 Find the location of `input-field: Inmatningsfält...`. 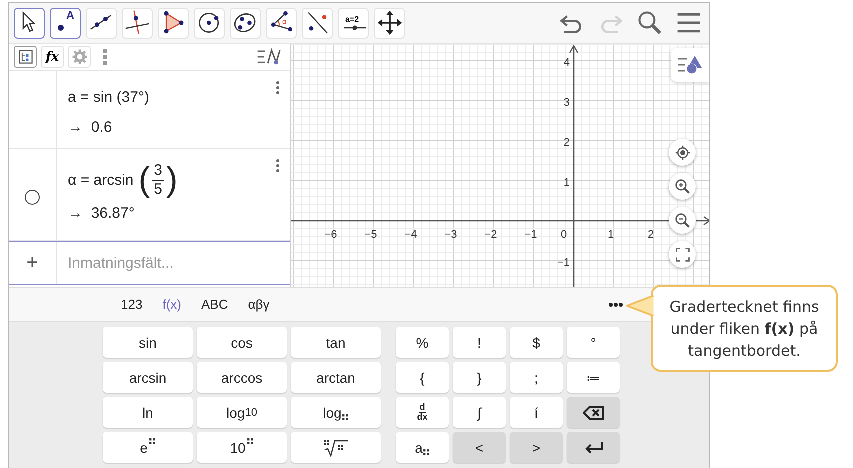

input-field: Inmatningsfält... is located at coordinates (162, 263).